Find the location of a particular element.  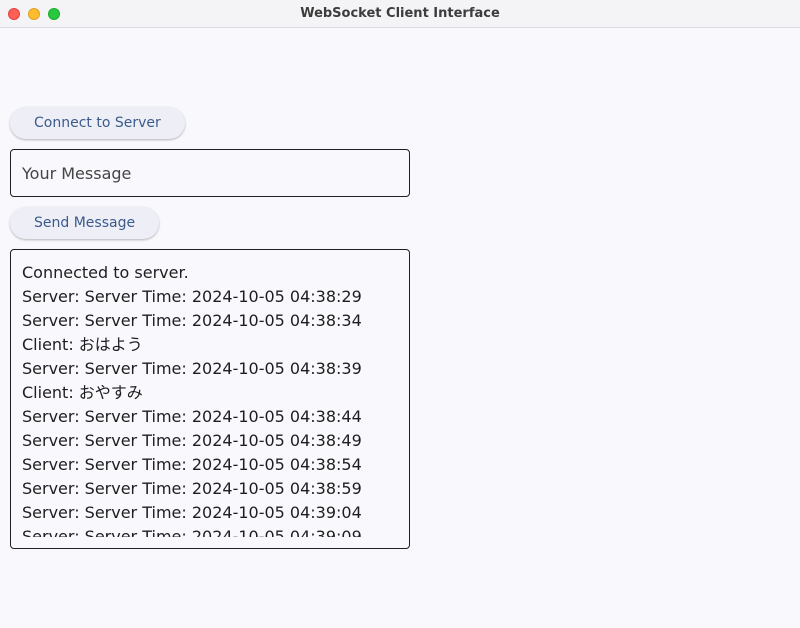

log-line: Server: Server Time: 2024-10-05 04:38:44 is located at coordinates (192, 416).